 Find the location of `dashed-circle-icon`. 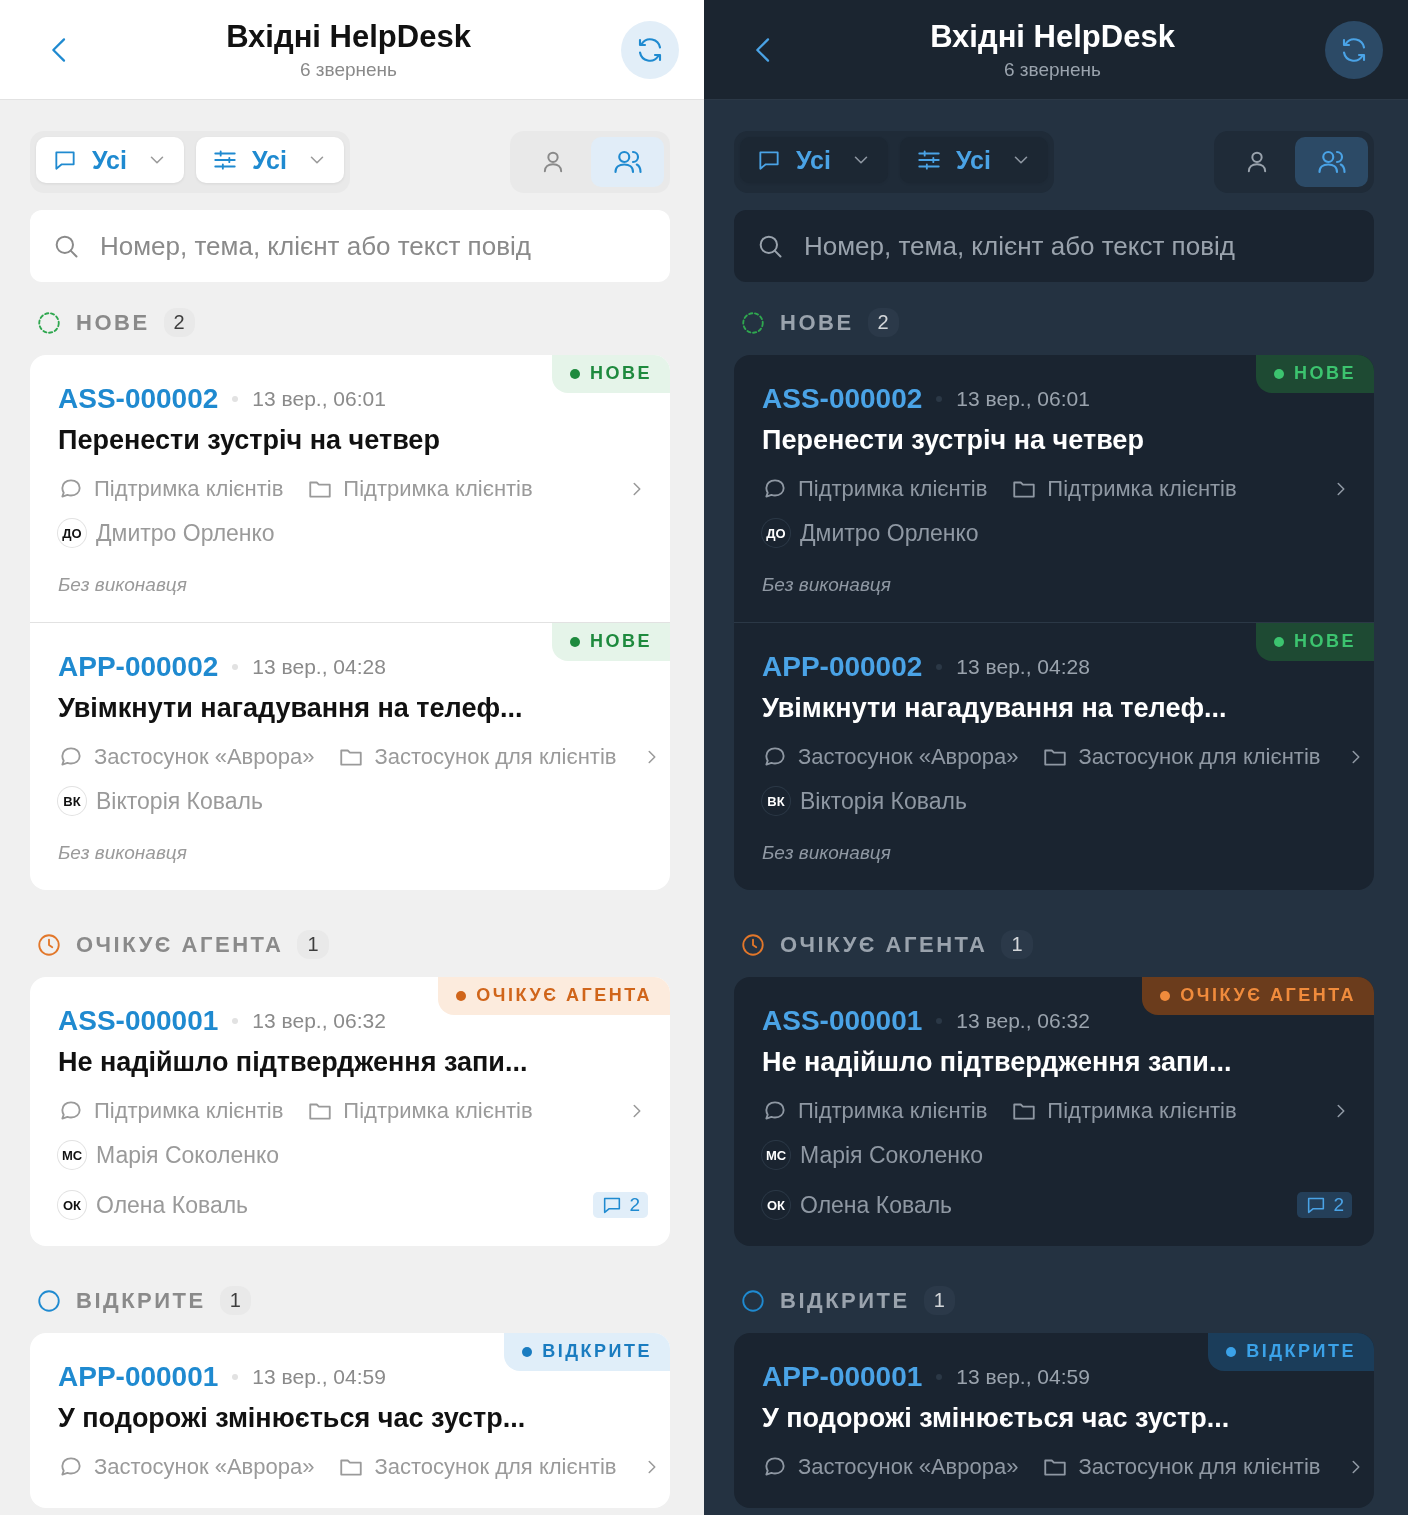

dashed-circle-icon is located at coordinates (49, 322).